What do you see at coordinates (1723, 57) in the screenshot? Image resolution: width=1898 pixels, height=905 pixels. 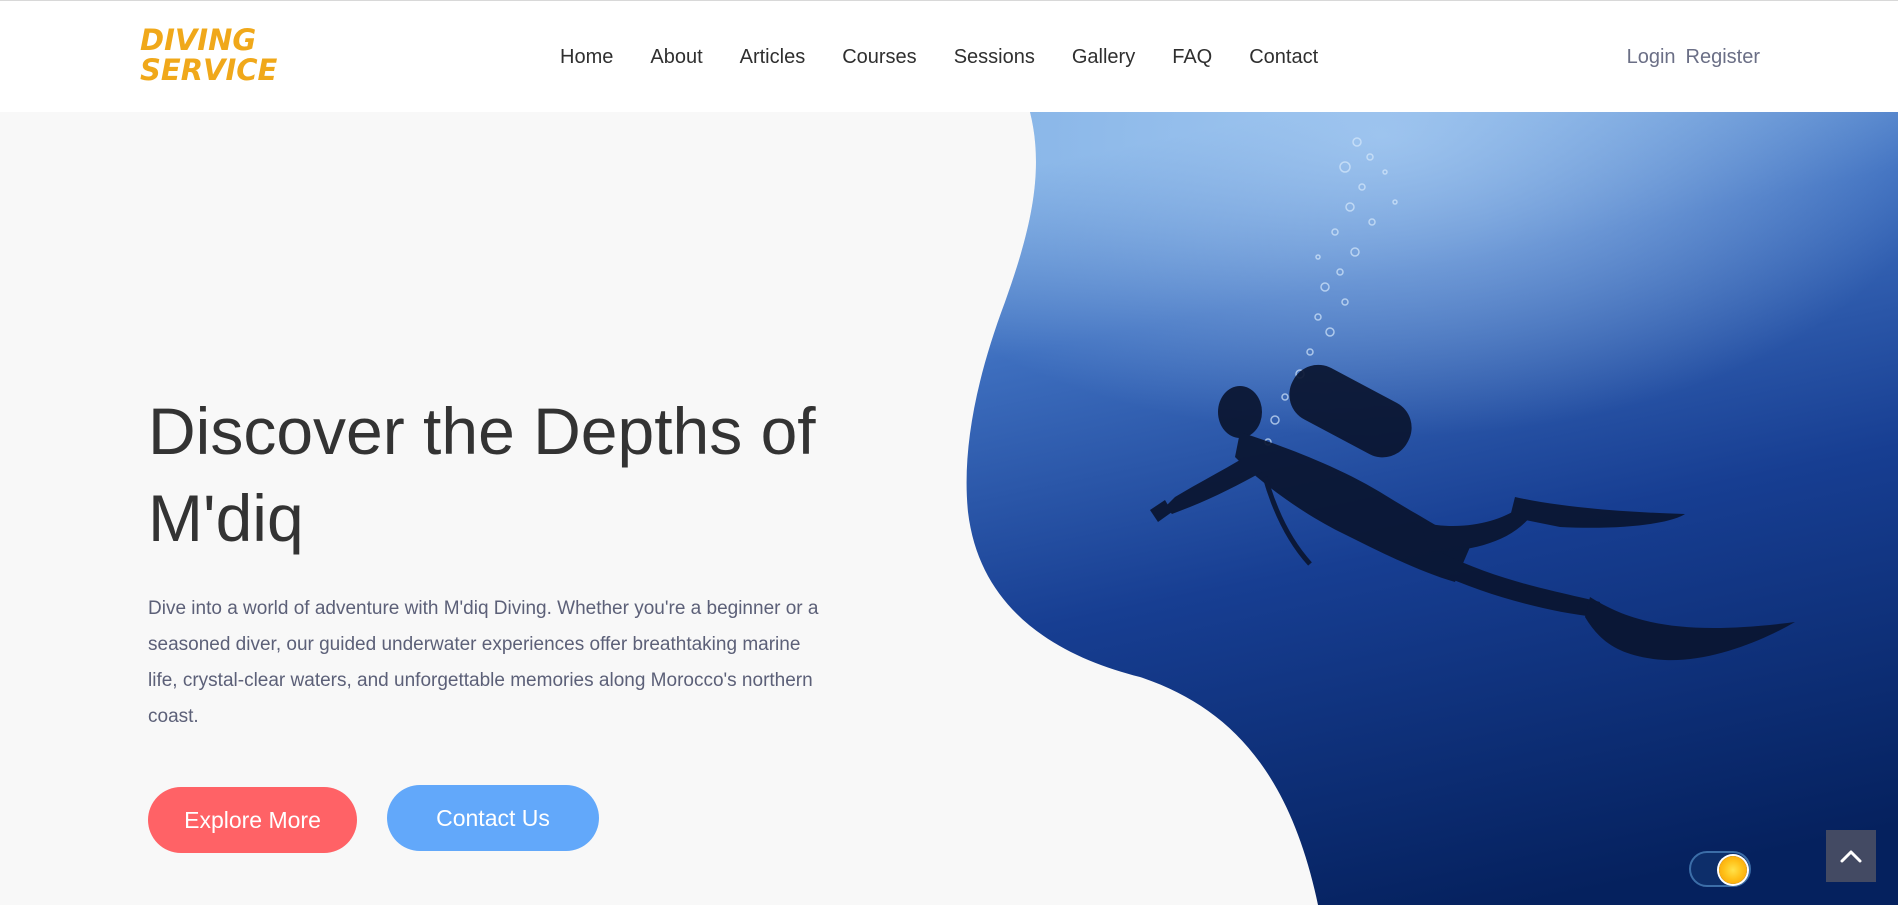 I see `register-link: Register` at bounding box center [1723, 57].